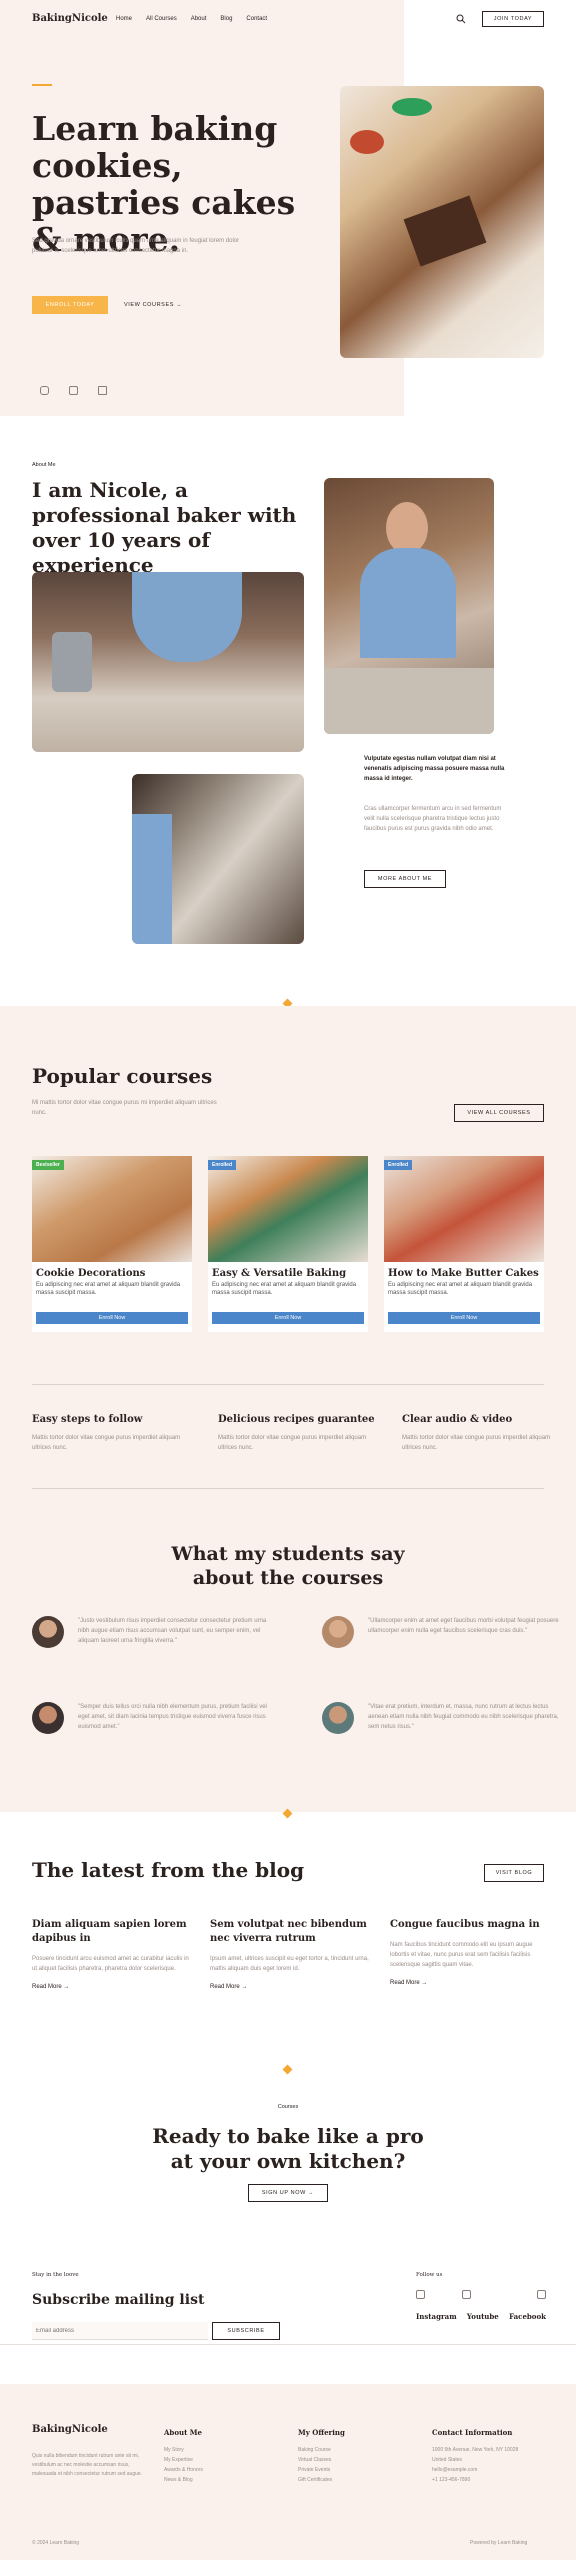 The image size is (576, 2560). I want to click on email-input, so click(120, 2331).